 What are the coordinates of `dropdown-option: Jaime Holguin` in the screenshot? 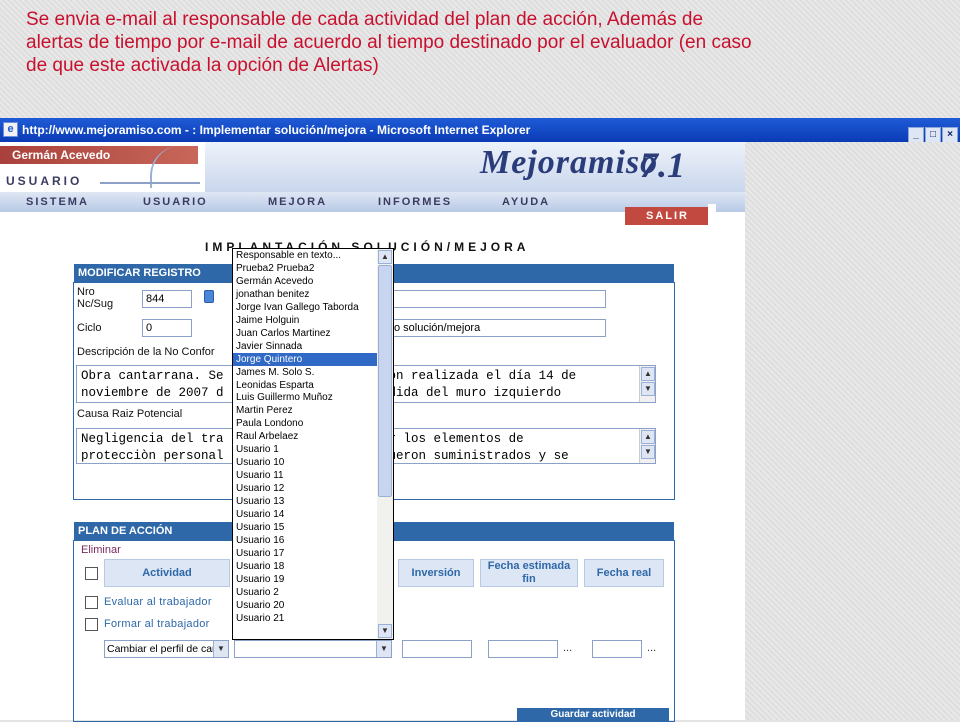 It's located at (313, 320).